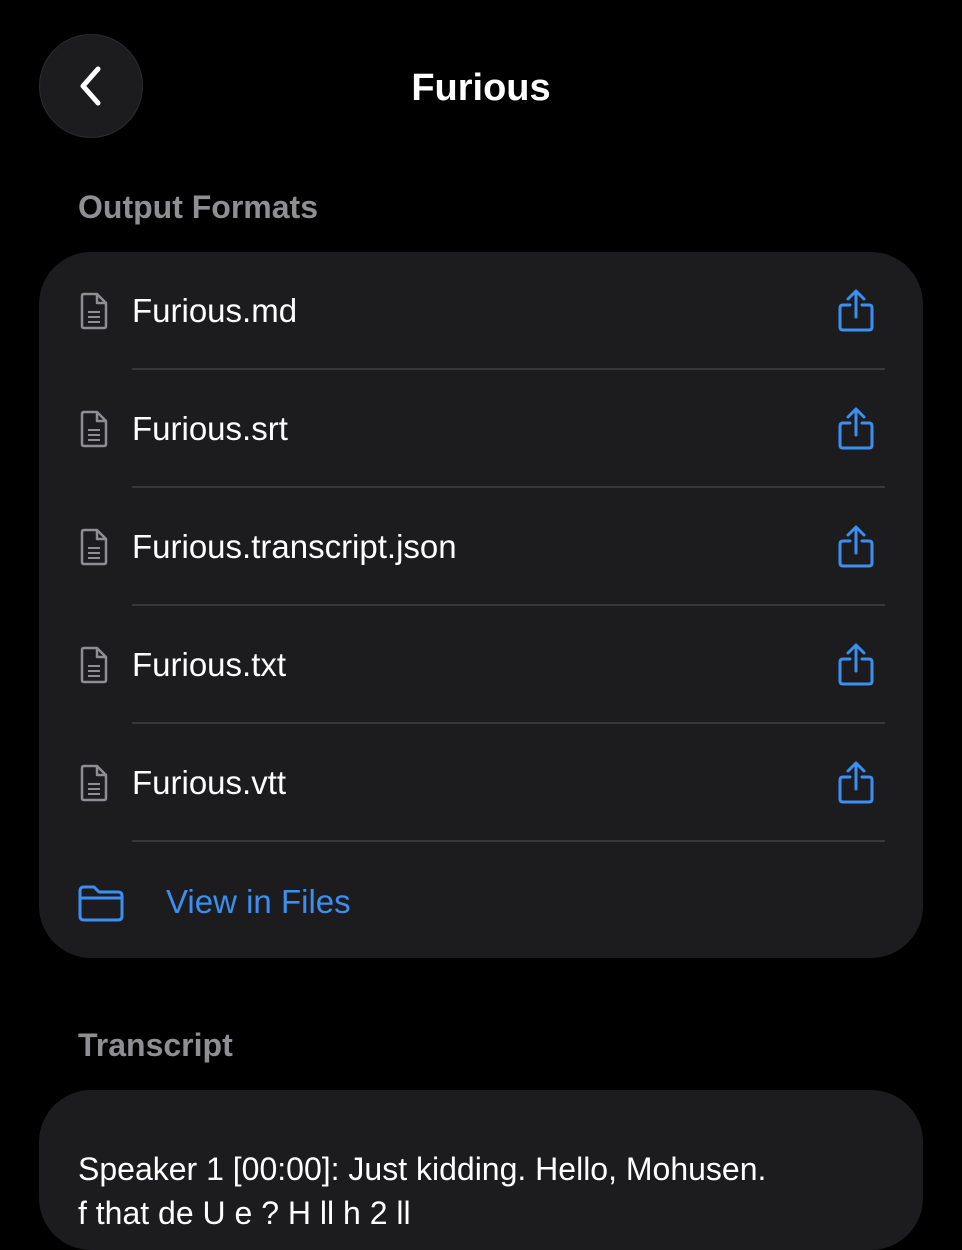 The height and width of the screenshot is (1250, 962). Describe the element at coordinates (481, 88) in the screenshot. I see `page-title: Furious` at that location.